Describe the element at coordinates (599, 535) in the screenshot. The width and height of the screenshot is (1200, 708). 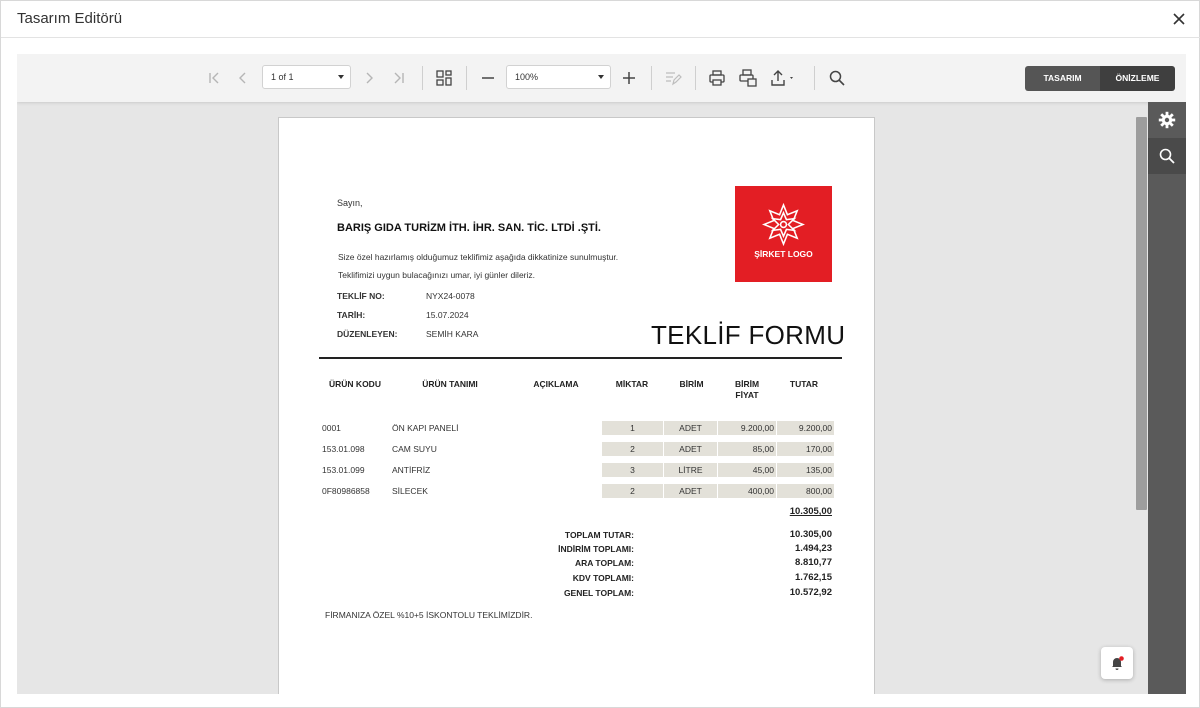
I see `total-label: TOPLAM TUTAR:` at that location.